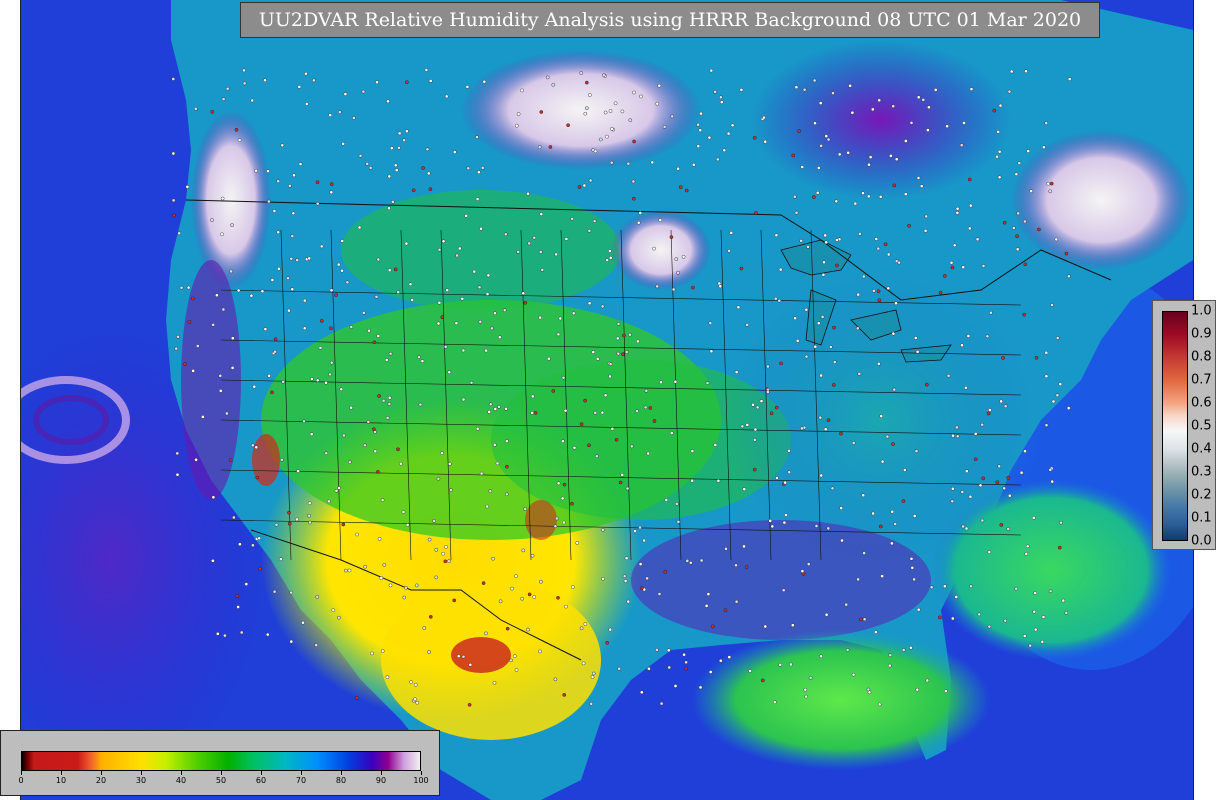  What do you see at coordinates (221, 780) in the screenshot?
I see `rh-tick-label: 50` at bounding box center [221, 780].